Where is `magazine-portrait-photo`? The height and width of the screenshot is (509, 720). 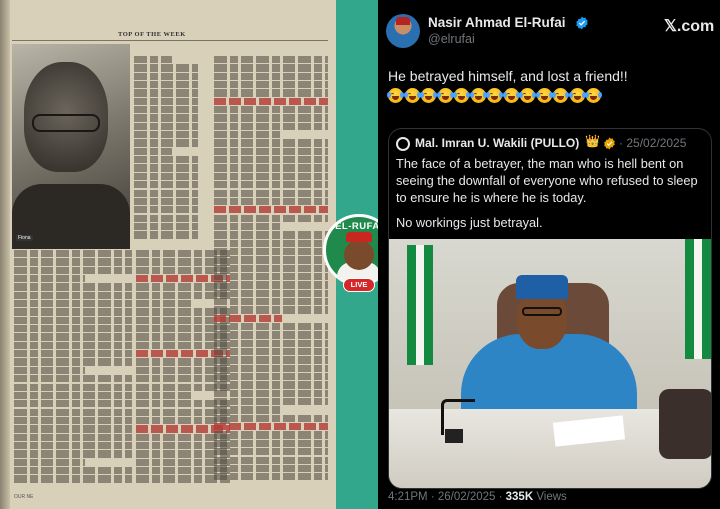 magazine-portrait-photo is located at coordinates (71, 146).